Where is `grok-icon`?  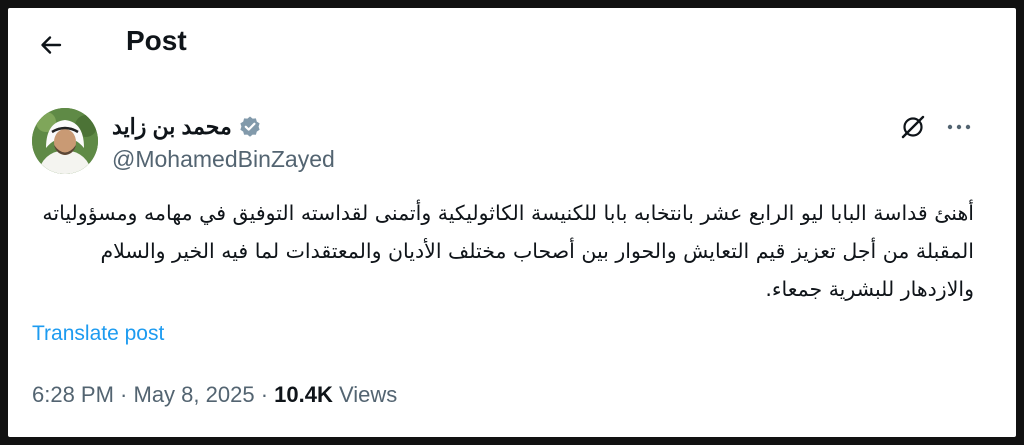
grok-icon is located at coordinates (913, 127).